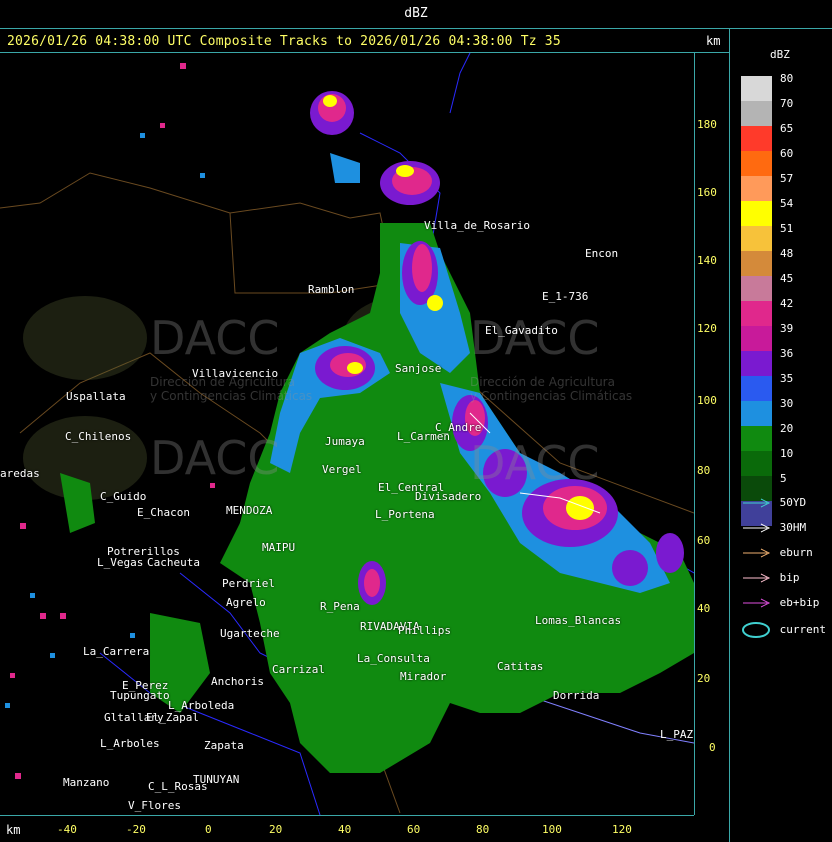 The image size is (832, 842). What do you see at coordinates (787, 278) in the screenshot?
I see `scale-label: 45` at bounding box center [787, 278].